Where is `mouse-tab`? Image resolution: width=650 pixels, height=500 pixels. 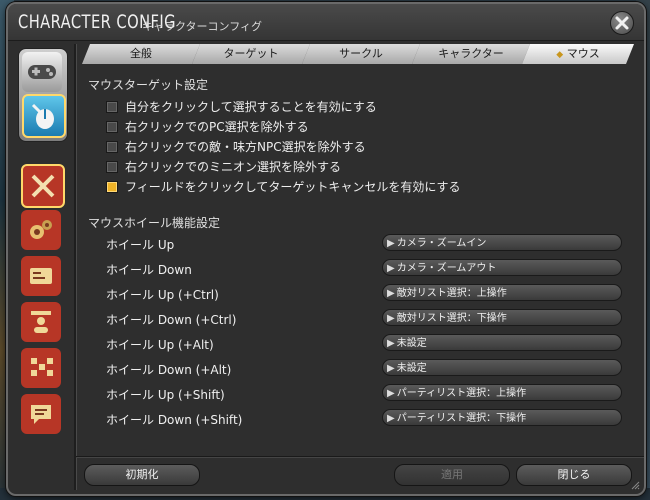 mouse-tab is located at coordinates (44, 116).